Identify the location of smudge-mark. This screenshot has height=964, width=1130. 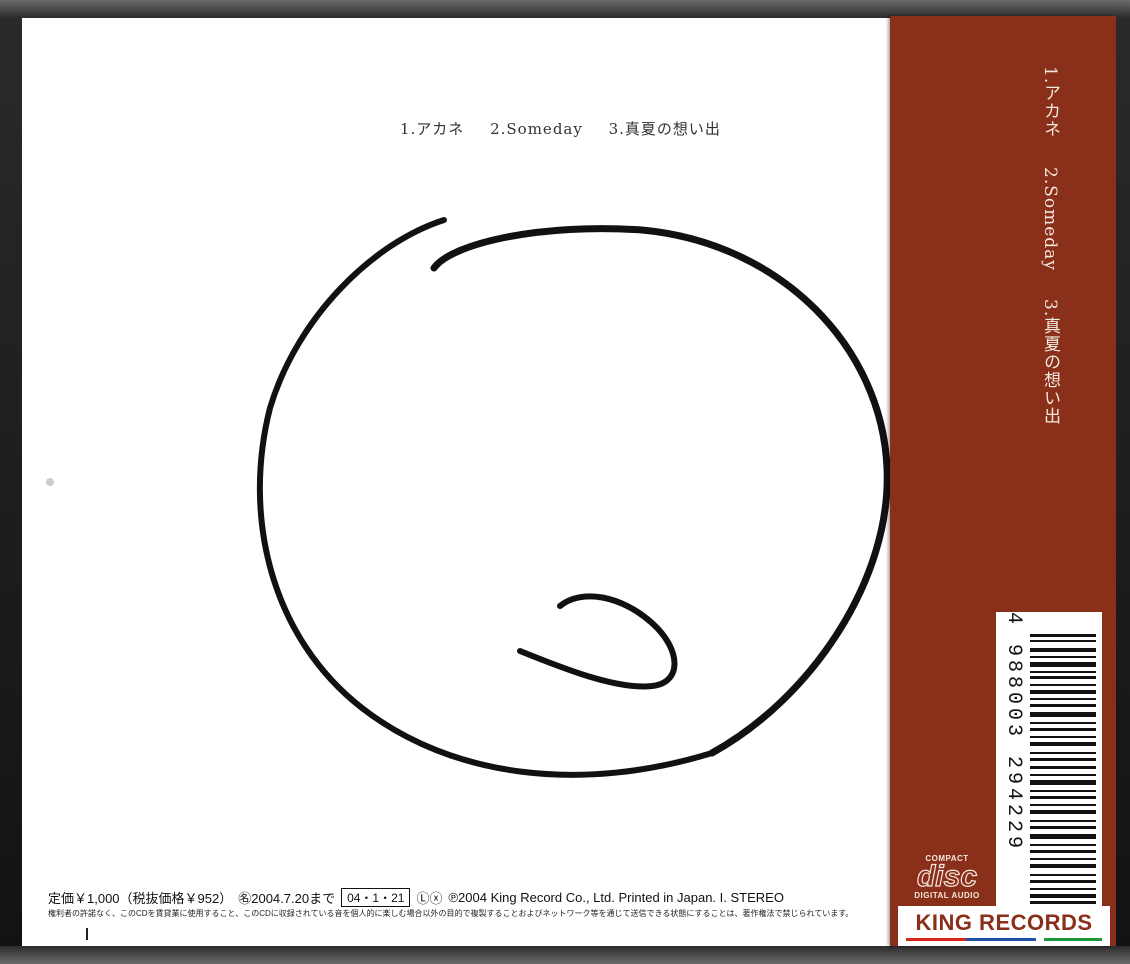
(50, 482).